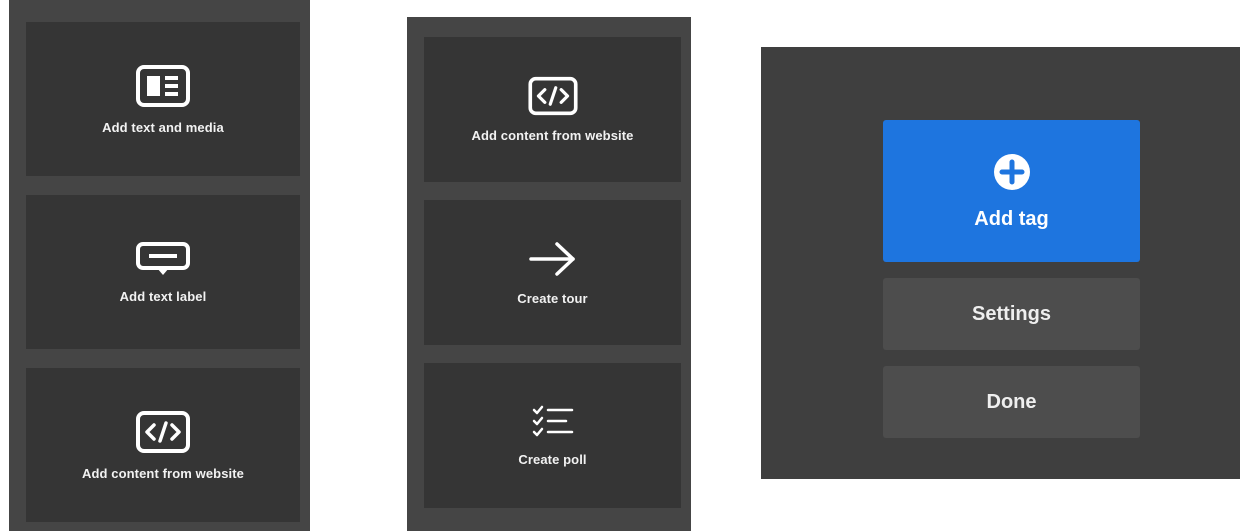  Describe the element at coordinates (163, 296) in the screenshot. I see `tile-label: Add text label` at that location.